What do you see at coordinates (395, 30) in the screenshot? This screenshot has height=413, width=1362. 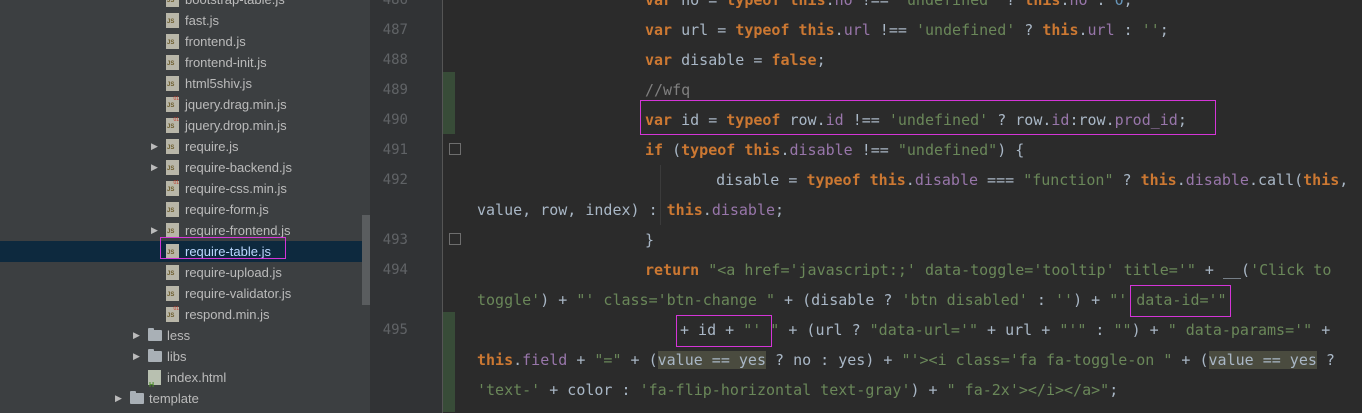 I see `line-number: 487` at bounding box center [395, 30].